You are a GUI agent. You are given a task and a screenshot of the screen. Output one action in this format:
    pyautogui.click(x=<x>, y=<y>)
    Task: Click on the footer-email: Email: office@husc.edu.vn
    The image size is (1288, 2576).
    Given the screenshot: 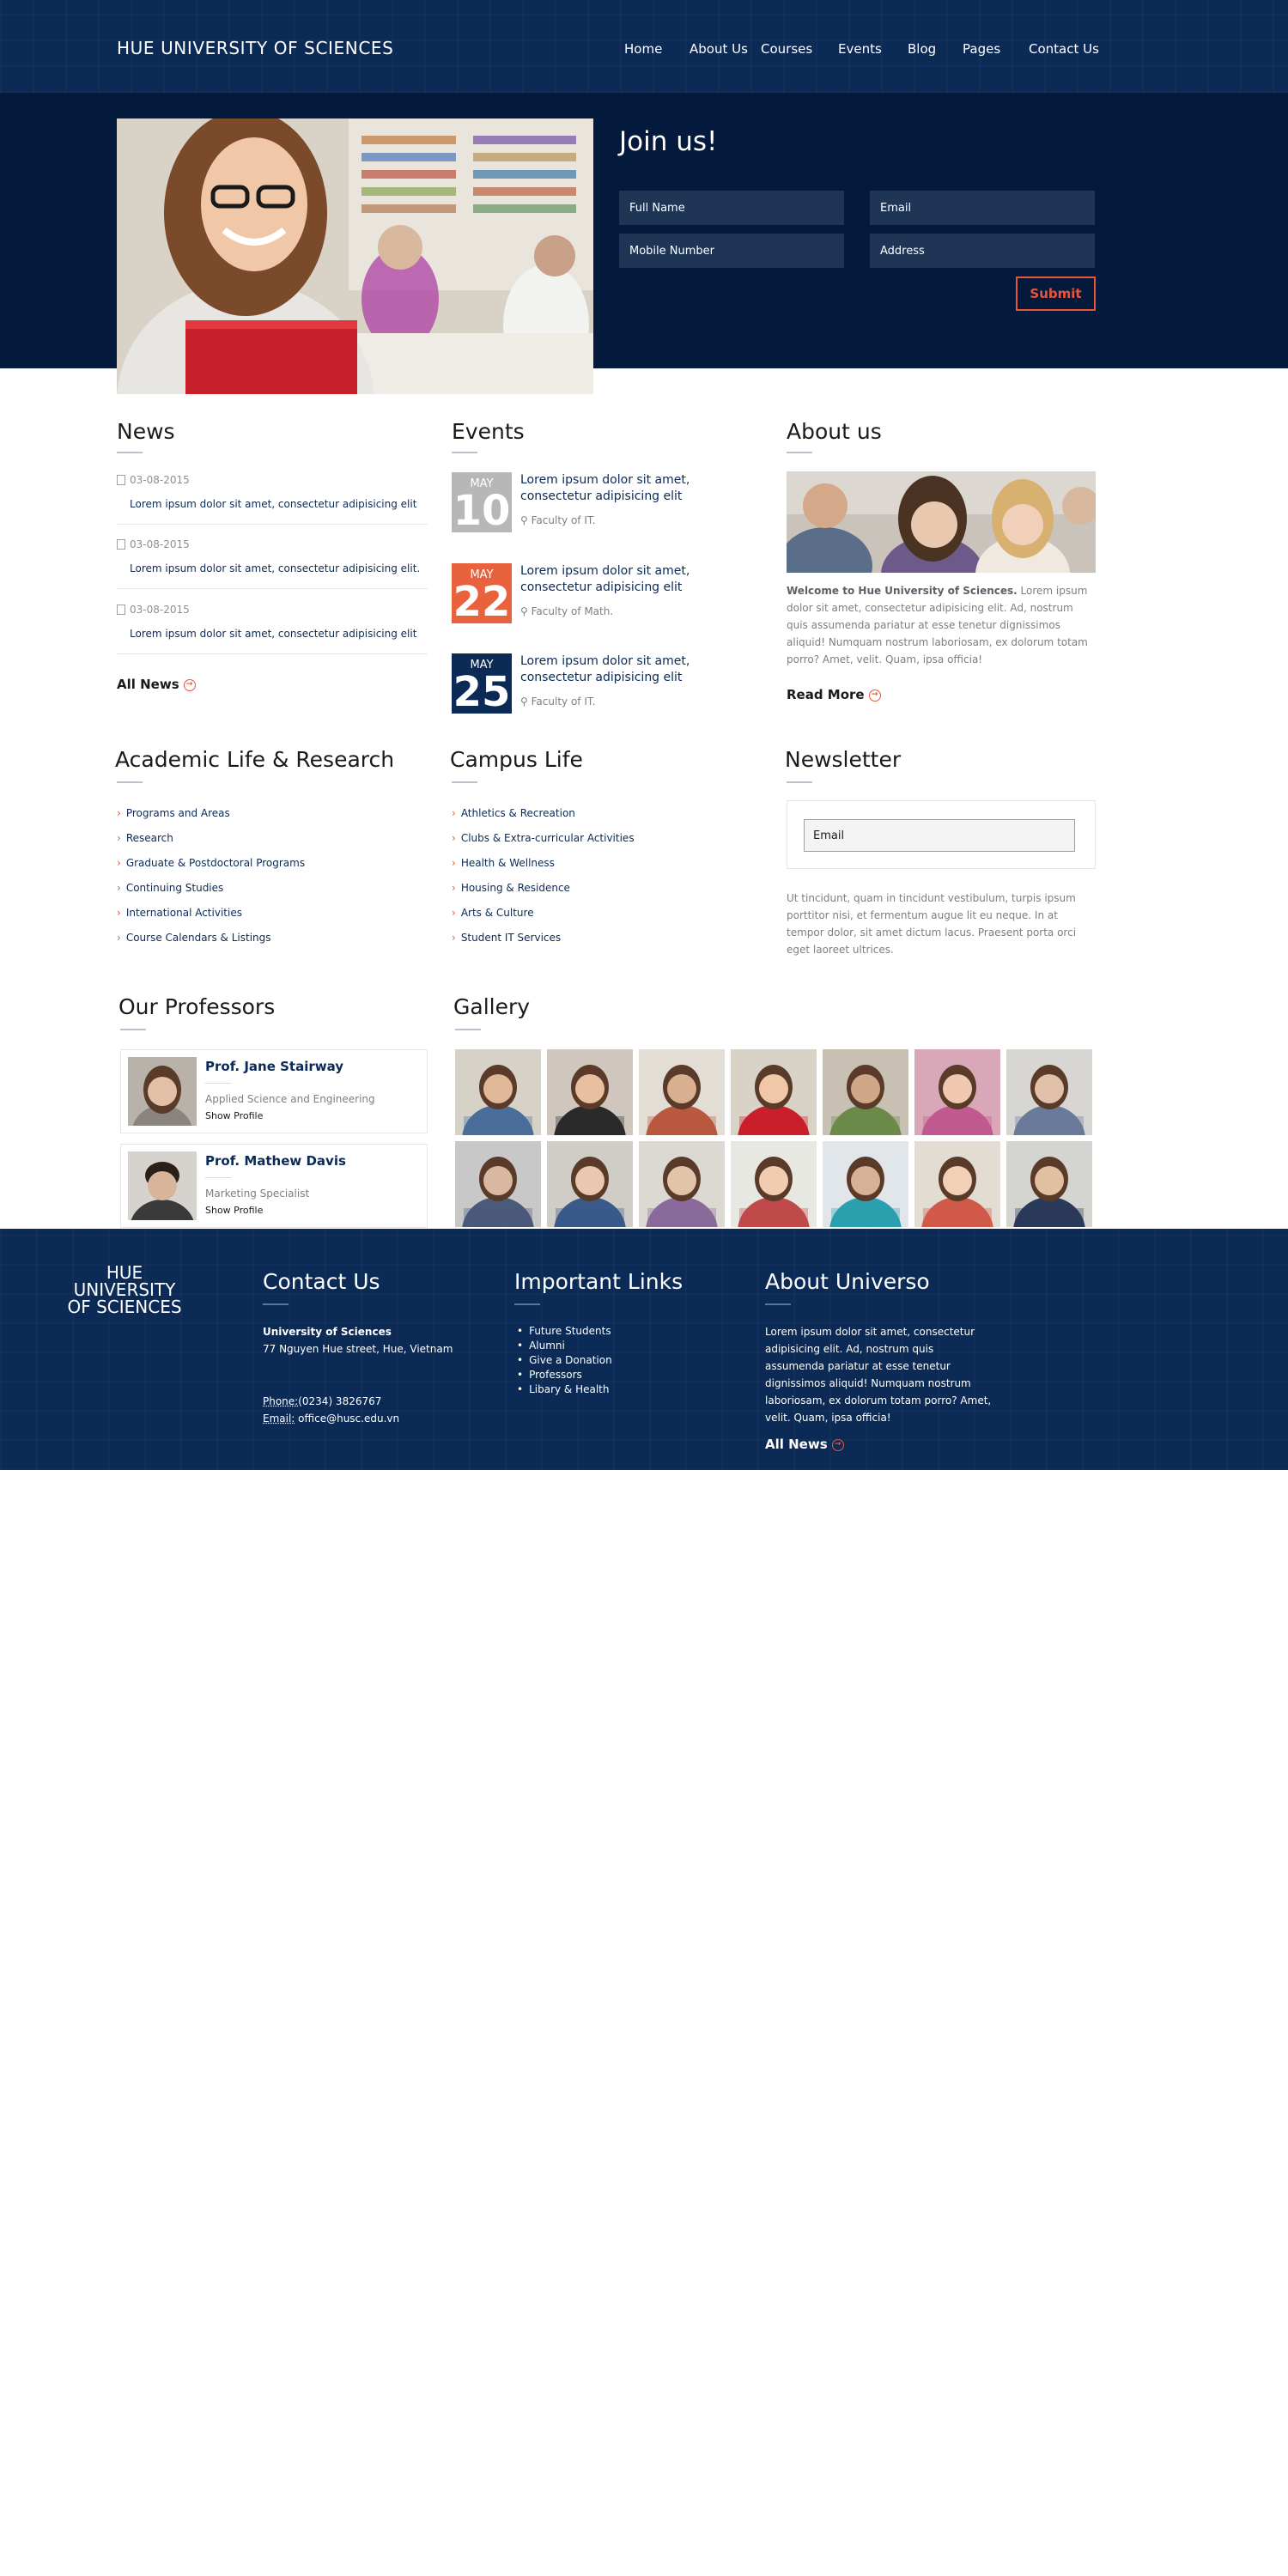 What is the action you would take?
    pyautogui.click(x=331, y=1418)
    